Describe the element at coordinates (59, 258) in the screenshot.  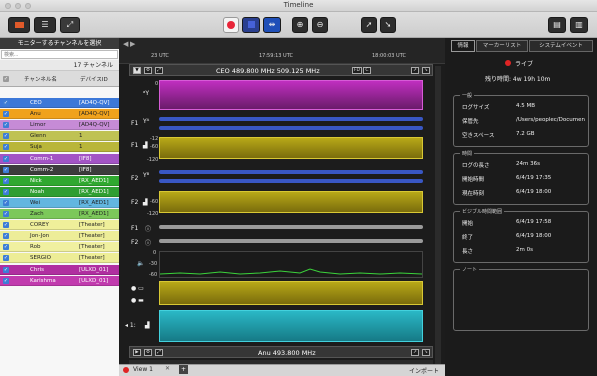
I see `channel-row: ✓ SERGIO [Theater]` at that location.